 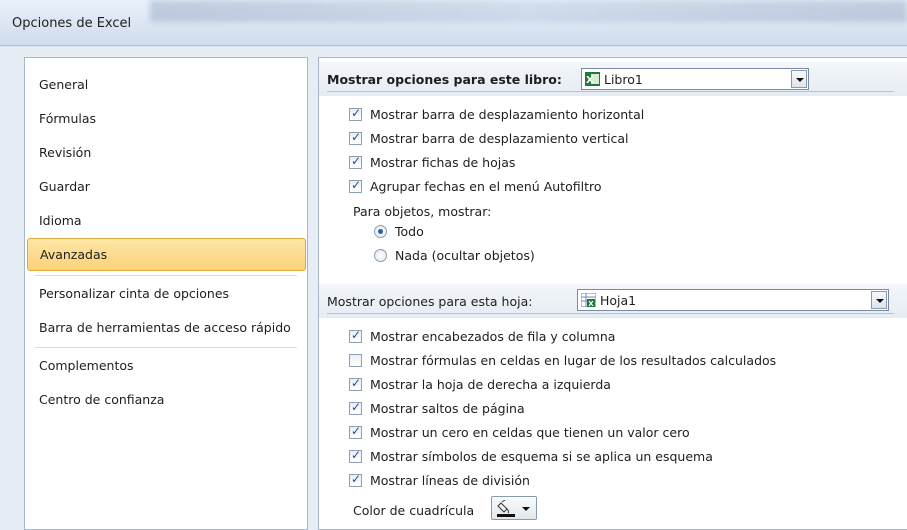 I want to click on excel-sheet-icon: X, so click(x=588, y=300).